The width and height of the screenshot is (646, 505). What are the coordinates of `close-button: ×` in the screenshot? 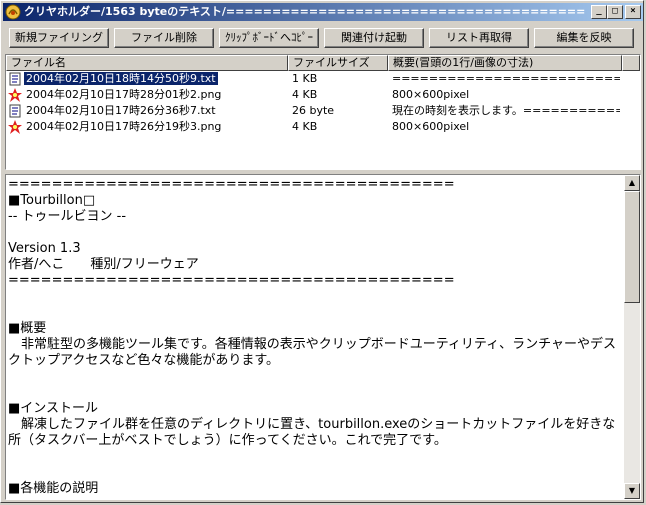 It's located at (633, 12).